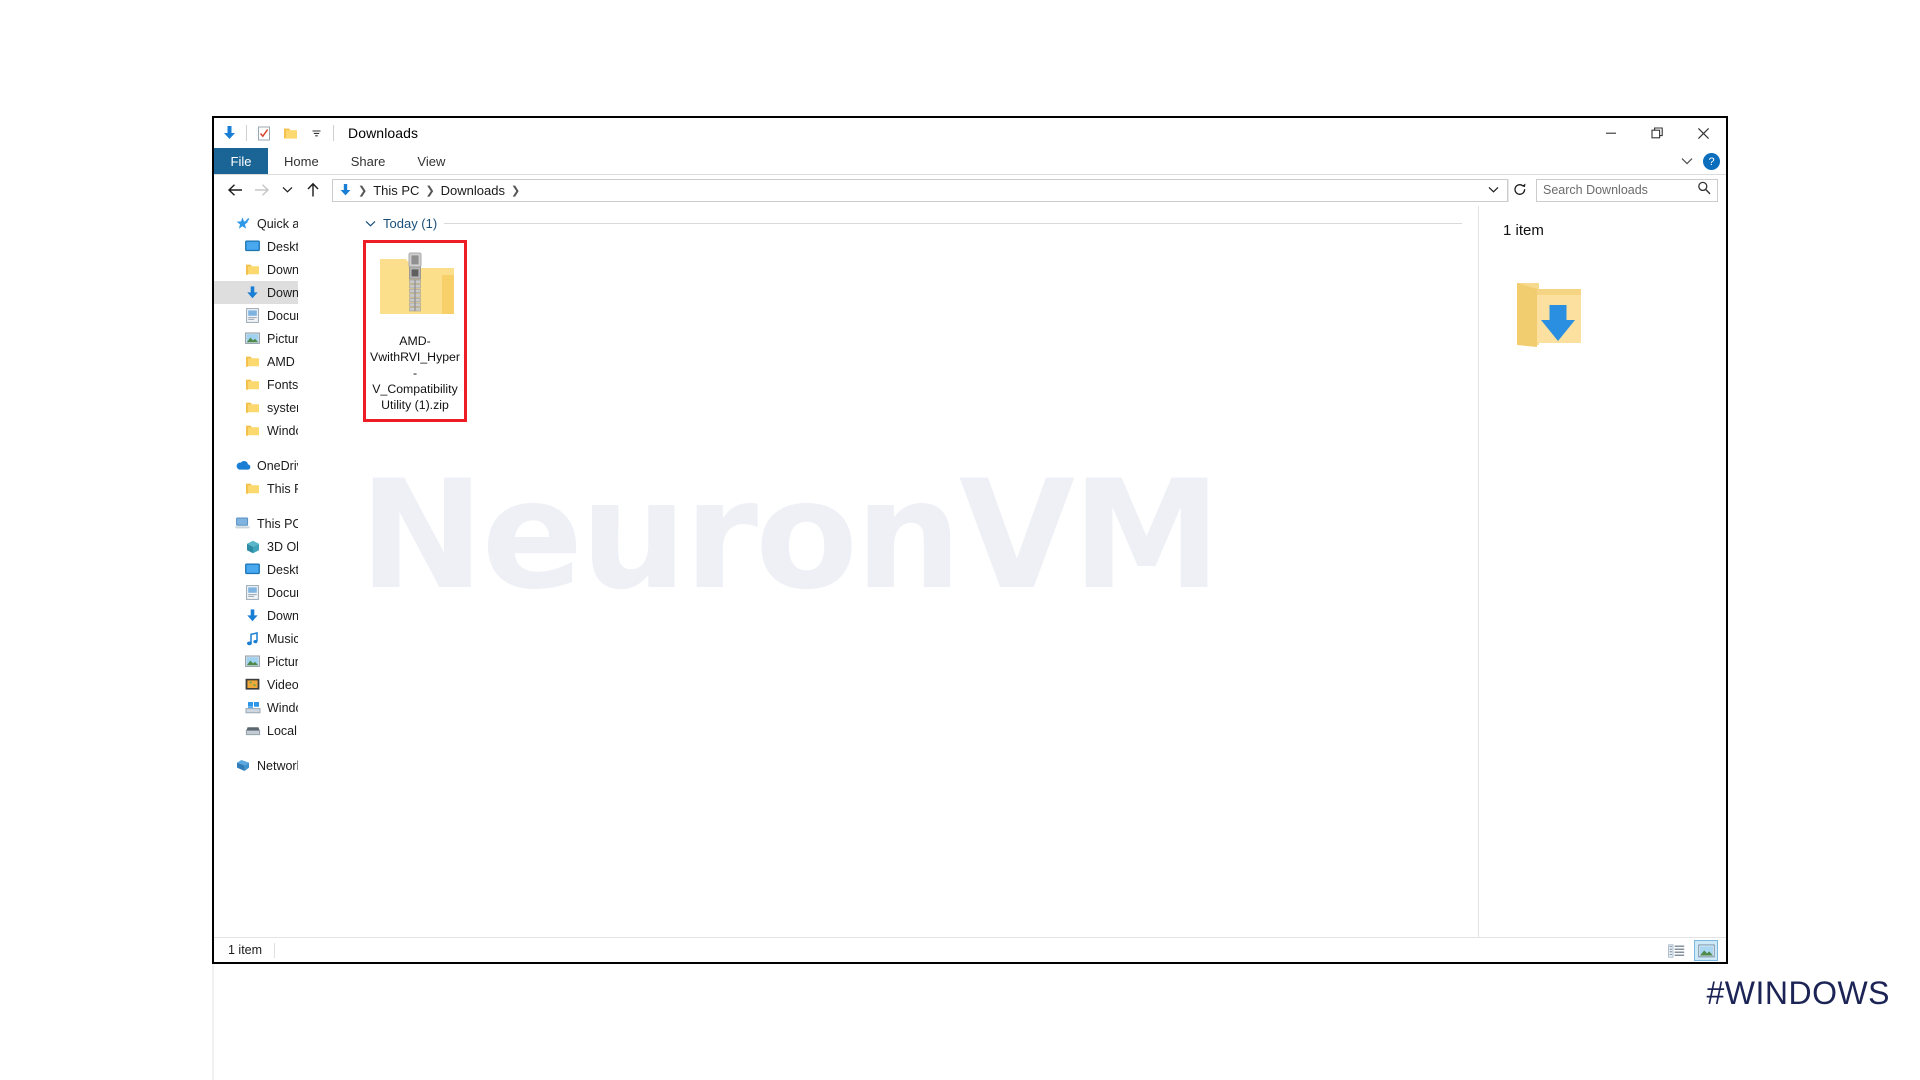 This screenshot has height=1080, width=1920. Describe the element at coordinates (282, 407) in the screenshot. I see `sidebar-label: system32` at that location.